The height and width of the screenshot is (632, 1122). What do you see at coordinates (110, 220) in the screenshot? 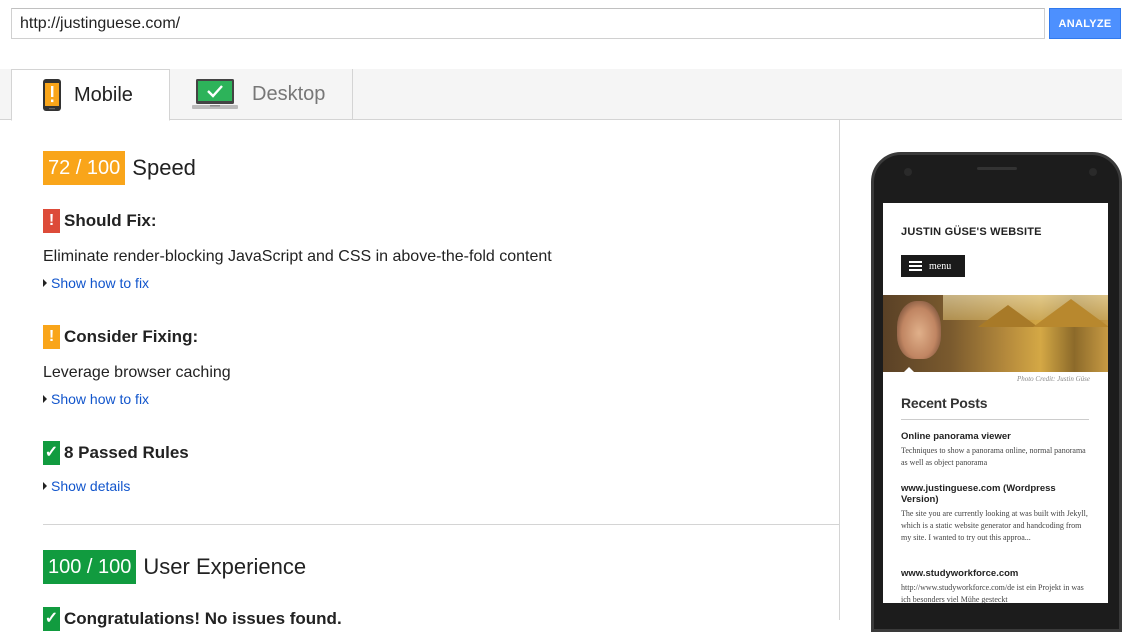
I see `should-fix-label: Should Fix:` at bounding box center [110, 220].